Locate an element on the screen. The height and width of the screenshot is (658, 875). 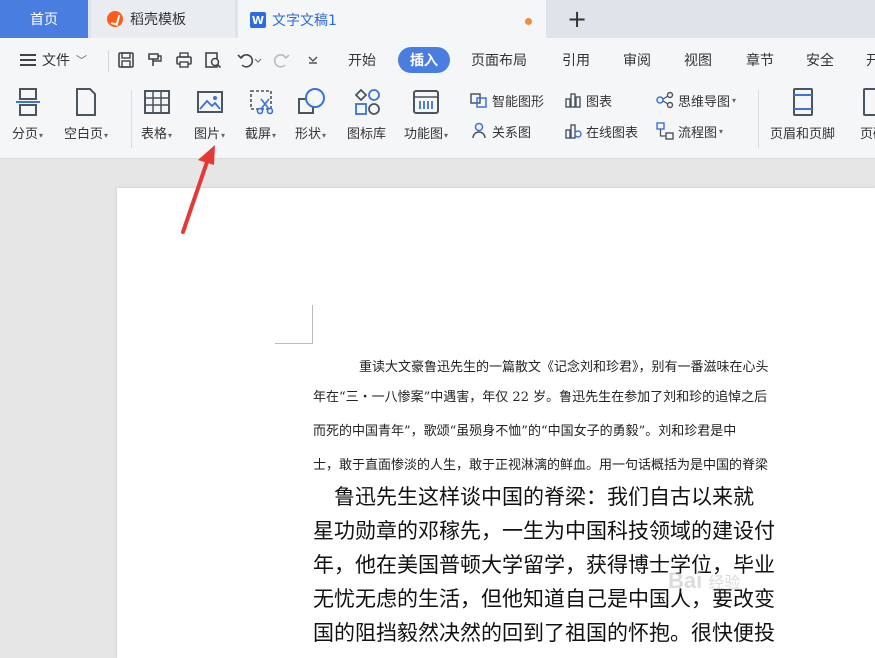
mind-map-dropdown-icon: ▾ is located at coordinates (734, 100).